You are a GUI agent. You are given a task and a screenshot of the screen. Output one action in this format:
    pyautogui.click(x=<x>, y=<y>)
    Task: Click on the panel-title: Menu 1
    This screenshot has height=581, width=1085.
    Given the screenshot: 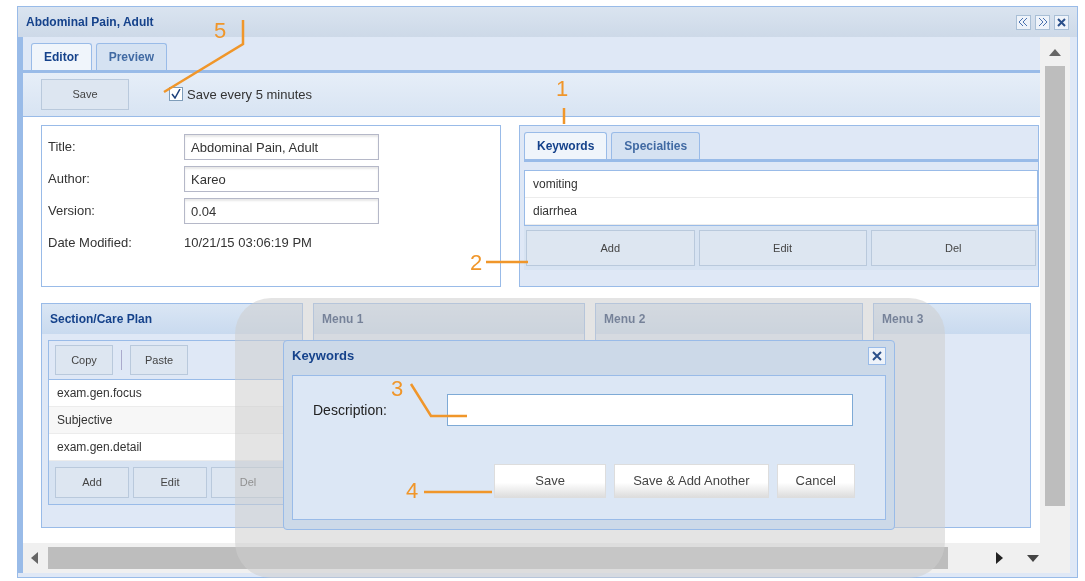 What is the action you would take?
    pyautogui.click(x=449, y=318)
    